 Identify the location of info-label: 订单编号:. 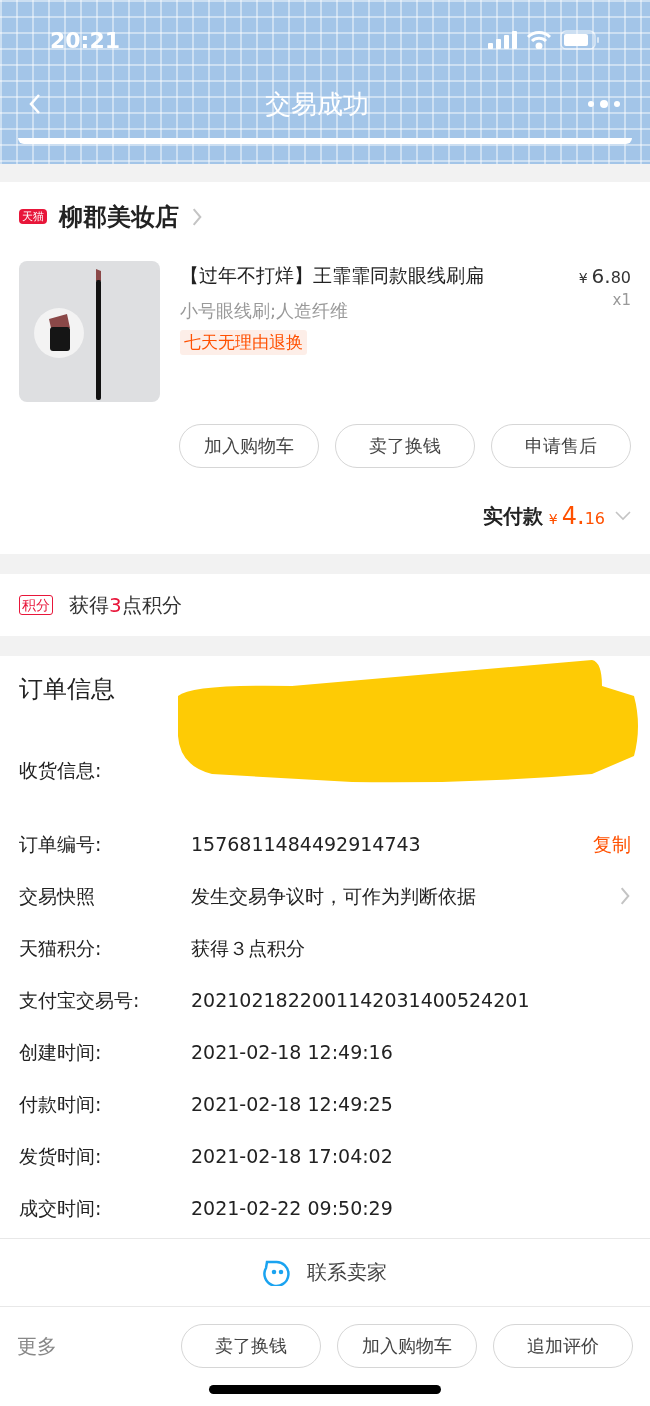
(61, 844).